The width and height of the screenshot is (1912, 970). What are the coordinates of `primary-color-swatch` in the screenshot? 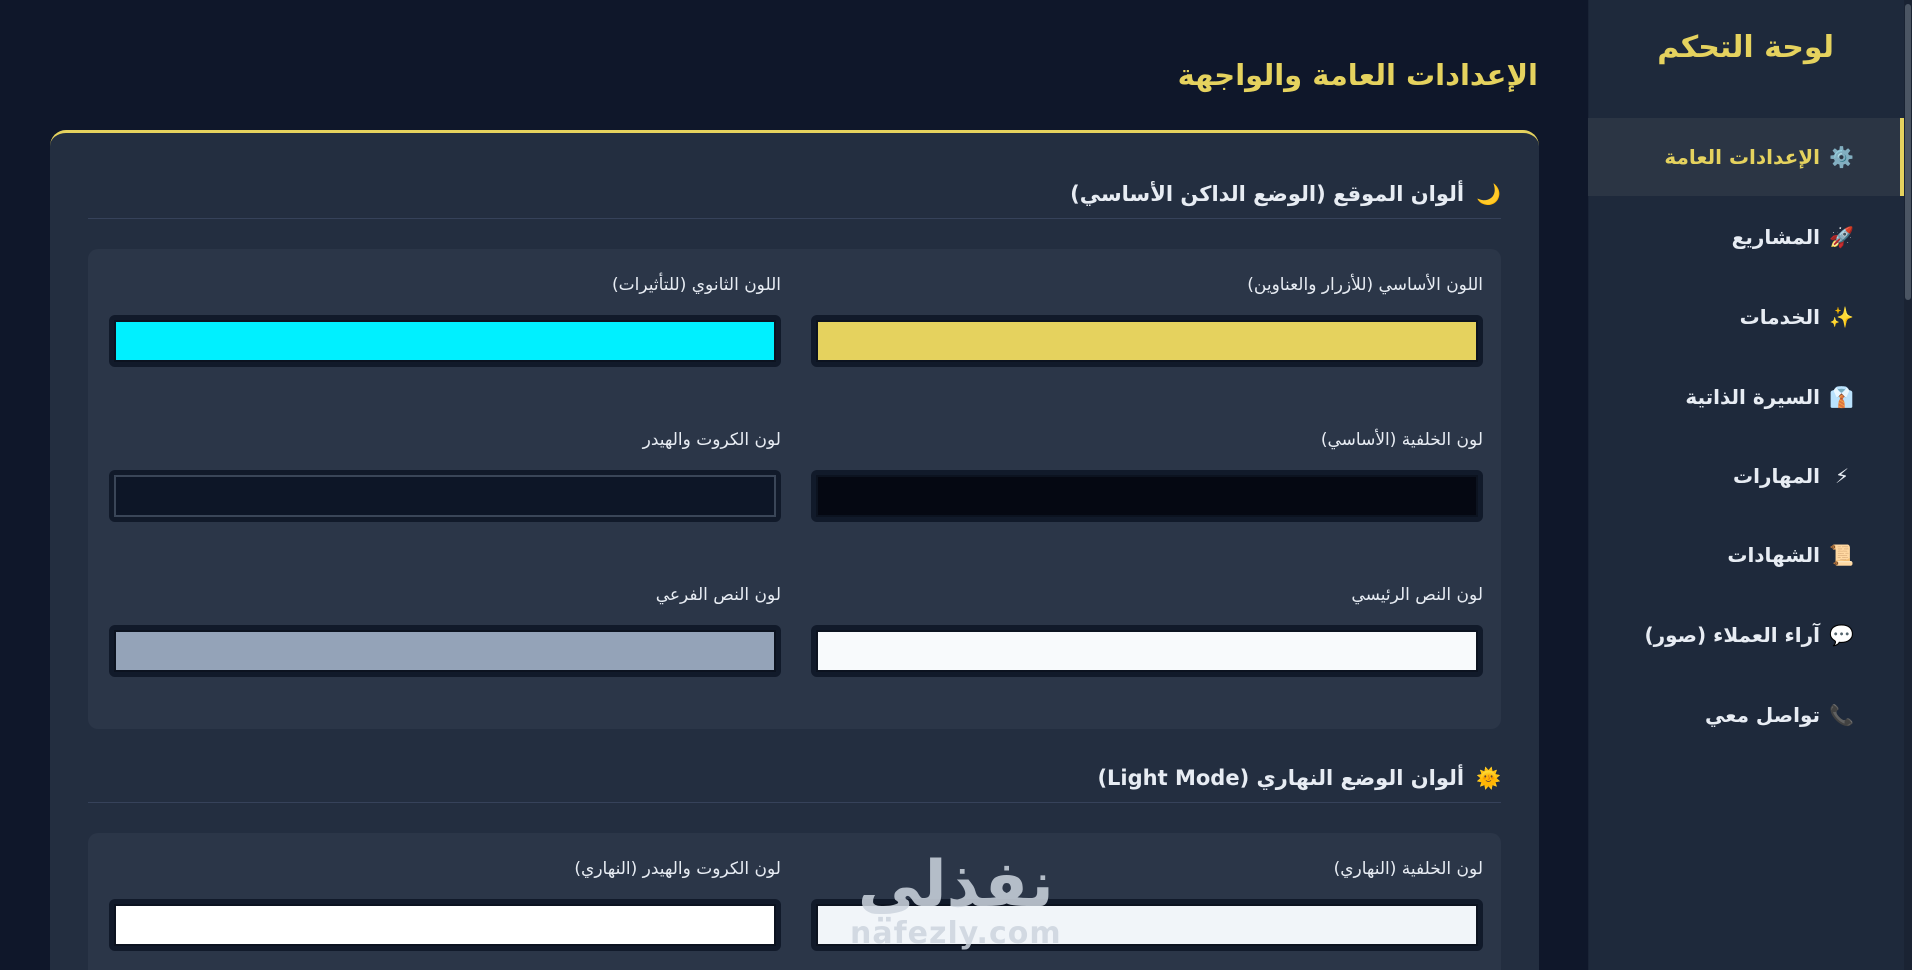 It's located at (1147, 341).